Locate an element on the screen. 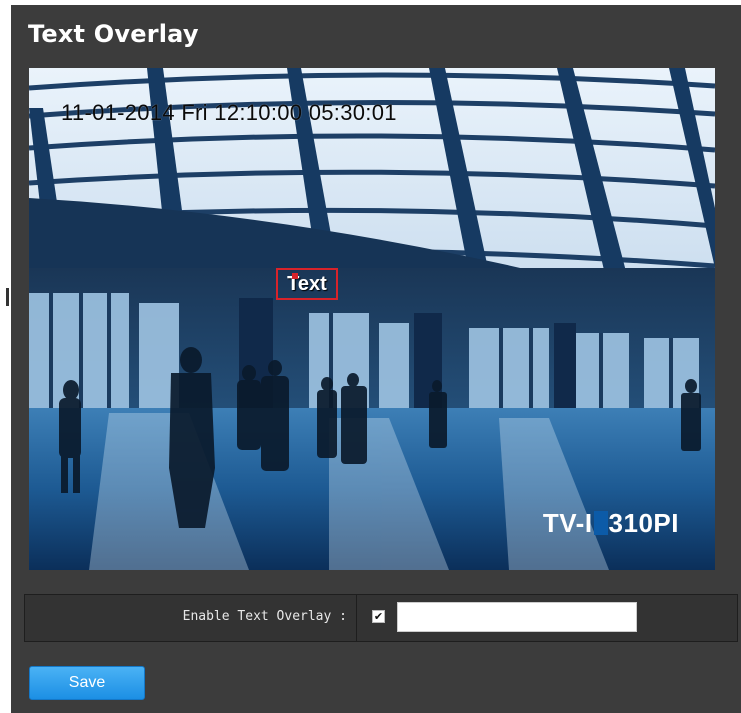  overlay-settings-row: Enable Text Overlay : ✔ is located at coordinates (381, 618).